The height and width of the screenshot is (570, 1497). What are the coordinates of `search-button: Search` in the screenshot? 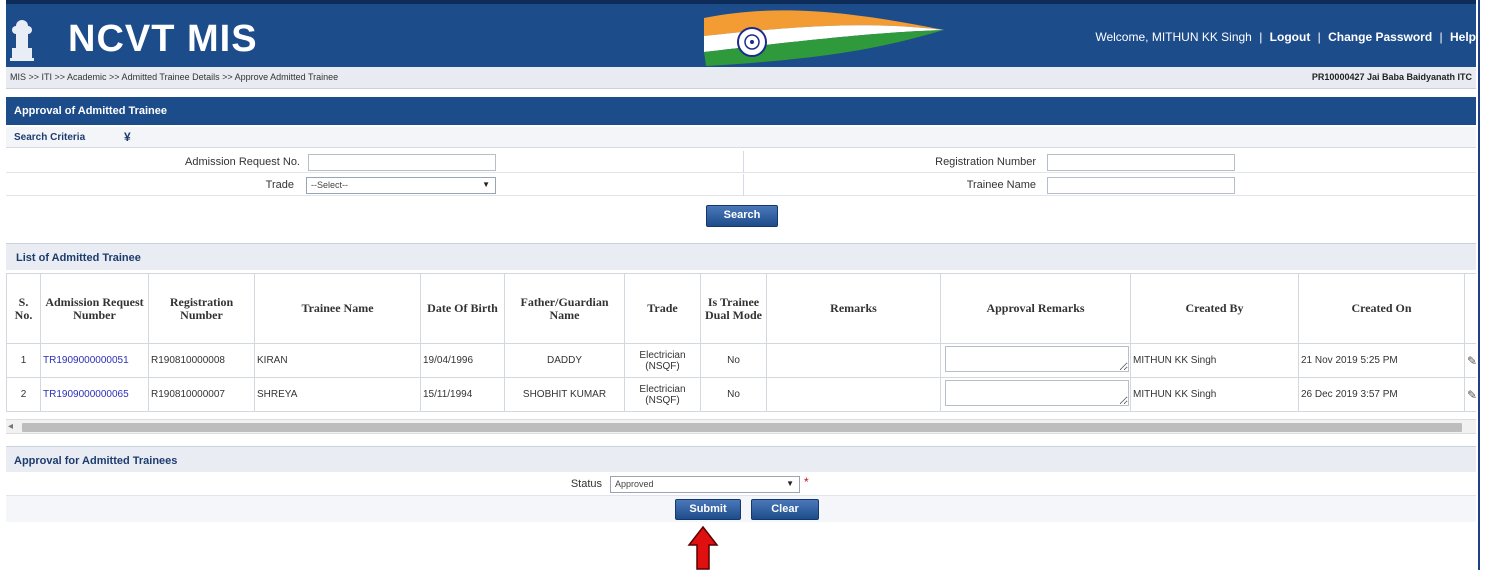 It's located at (742, 216).